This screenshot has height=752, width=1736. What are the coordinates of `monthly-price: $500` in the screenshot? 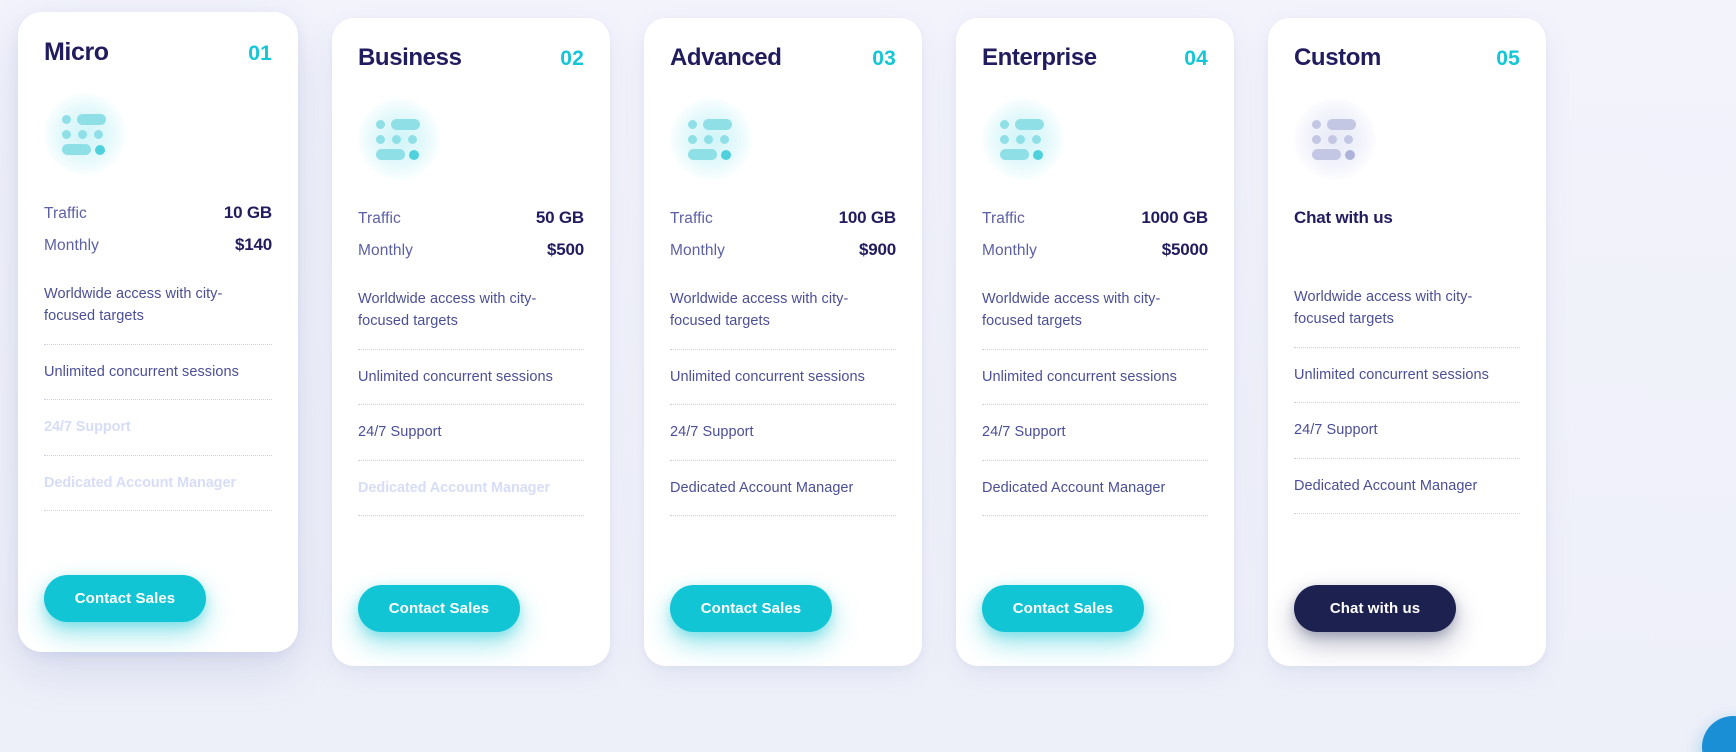 It's located at (565, 249).